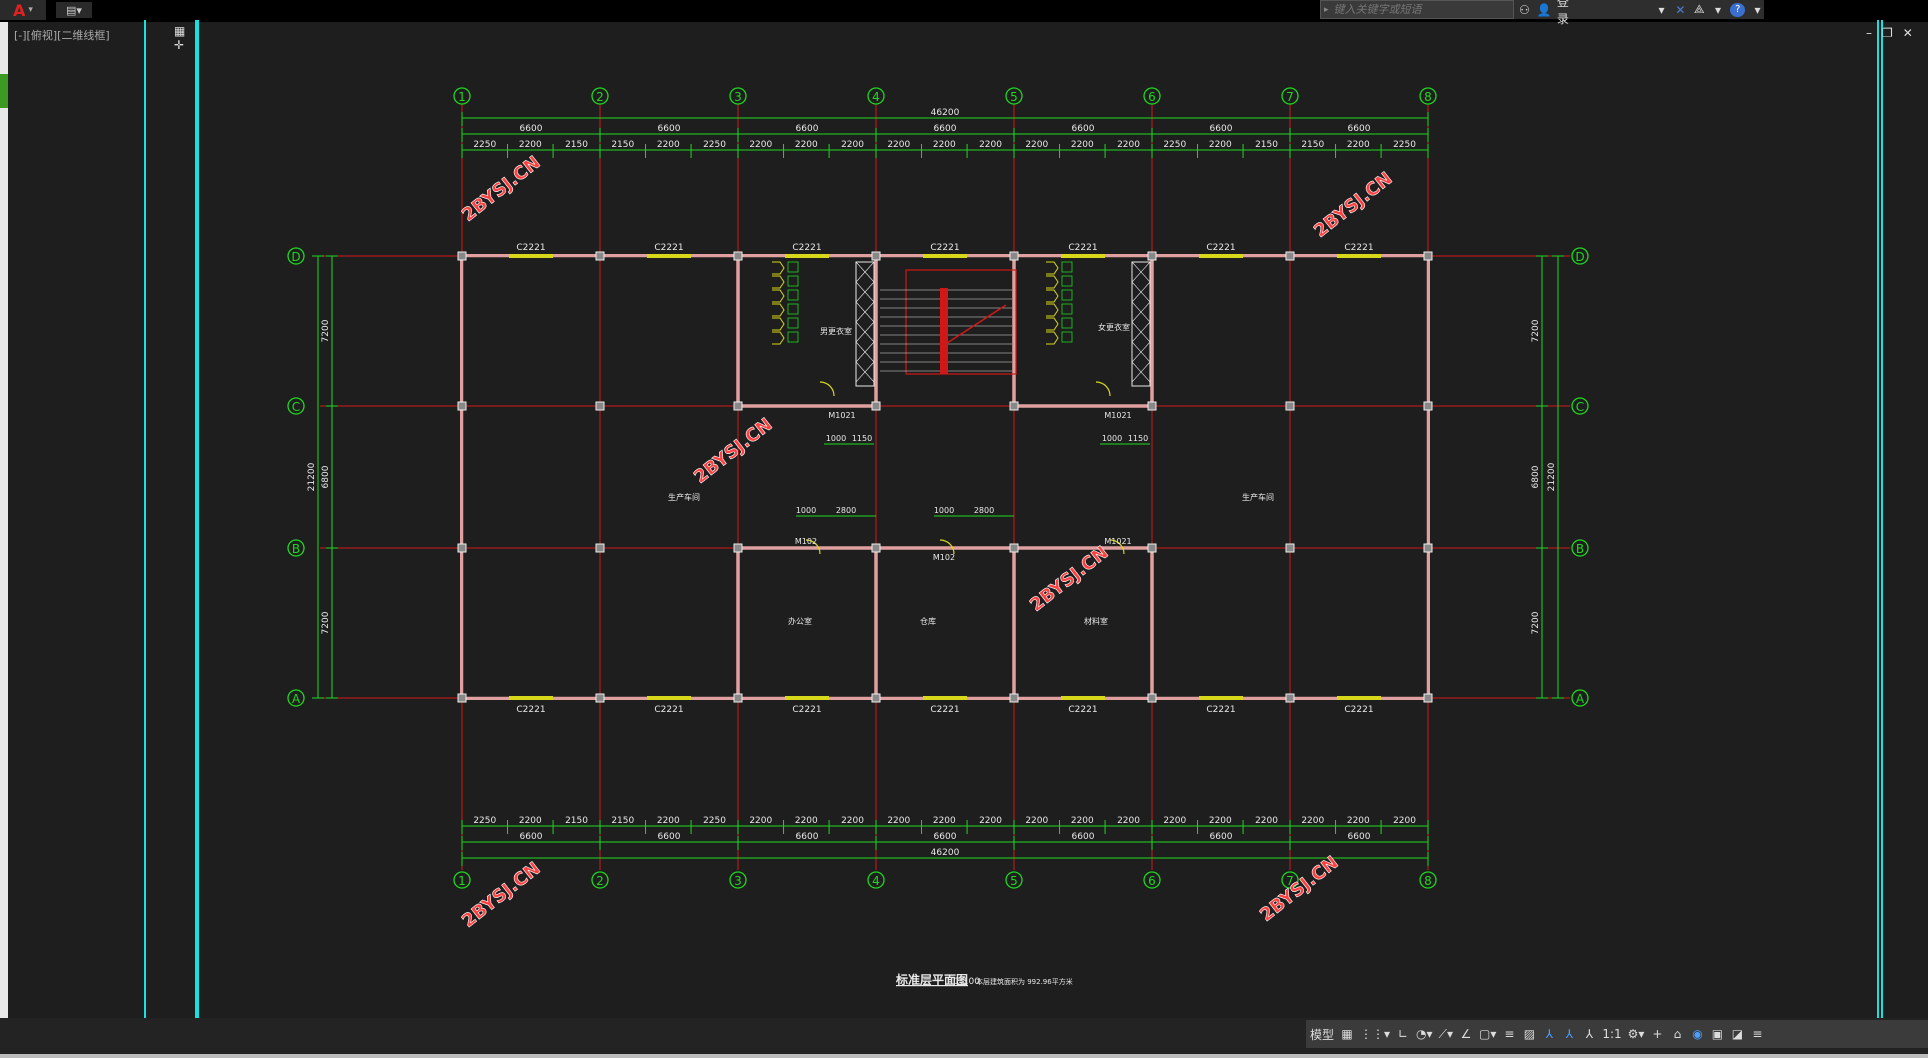 This screenshot has width=1928, height=1058. Describe the element at coordinates (1737, 1034) in the screenshot. I see `clean-screen-icon: ◪` at that location.